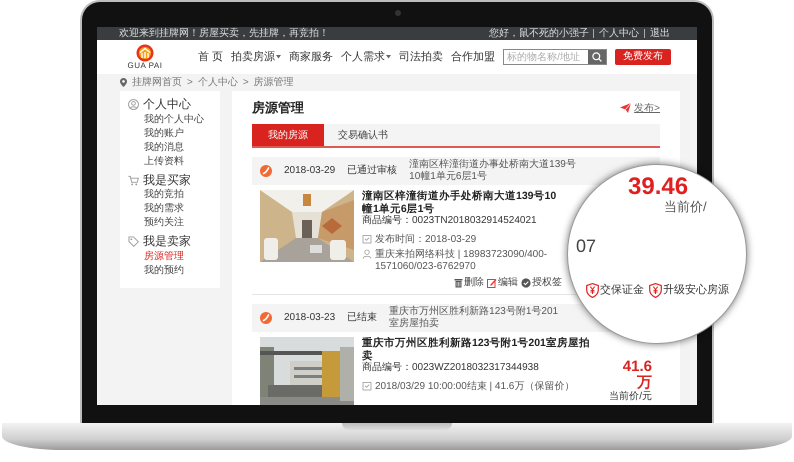 This screenshot has width=794, height=462. Describe the element at coordinates (637, 375) in the screenshot. I see `price-value: 41.6 万` at that location.